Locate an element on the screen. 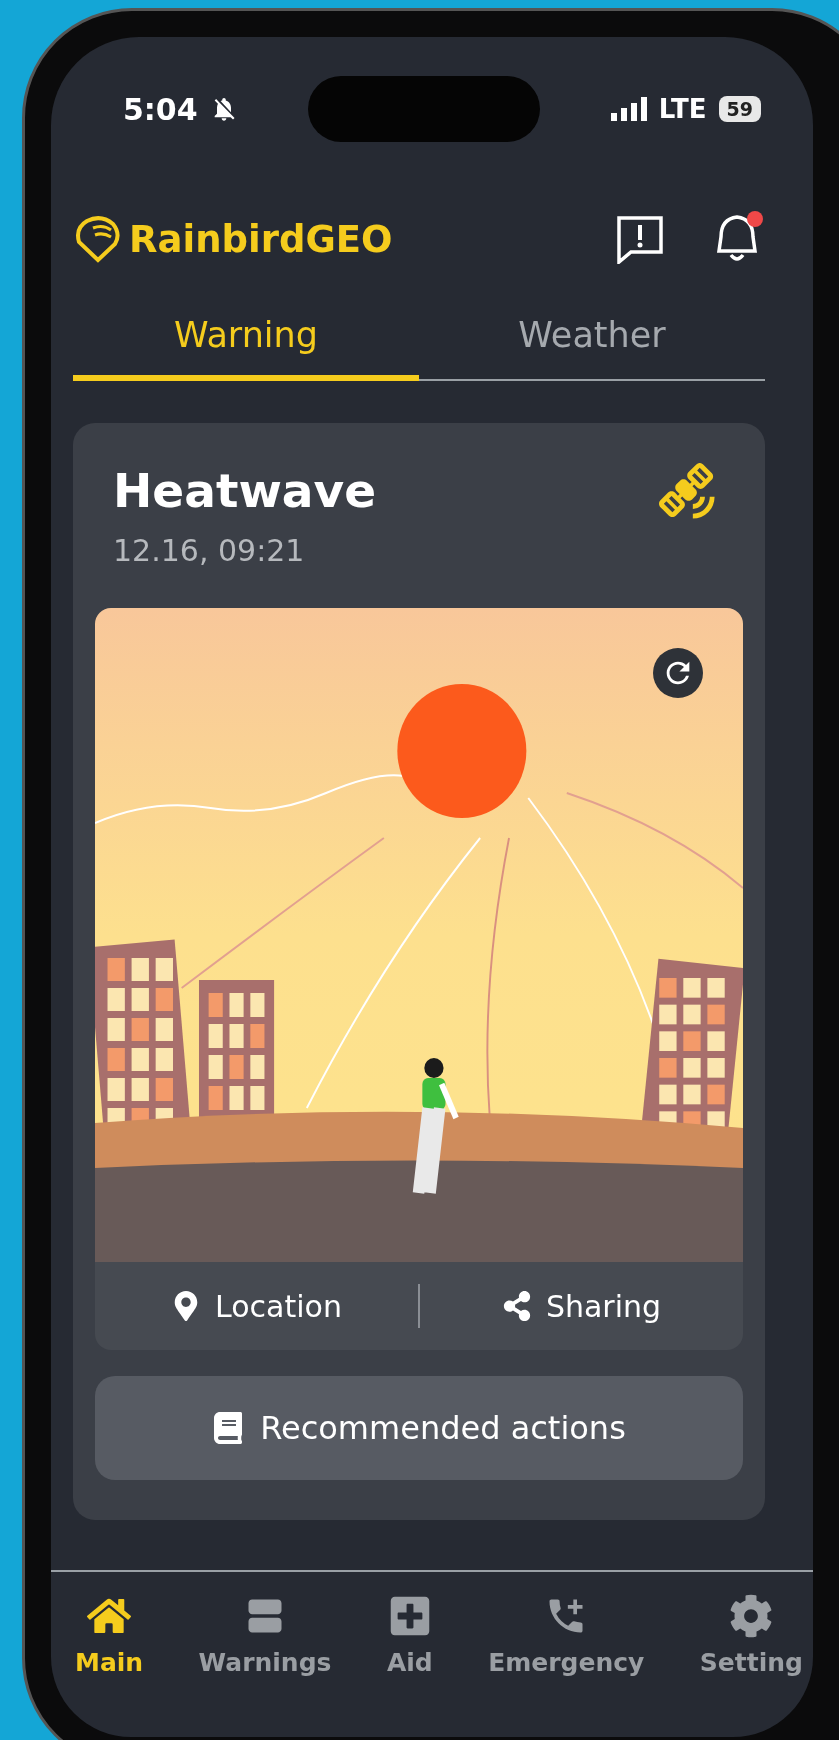 Image resolution: width=839 pixels, height=1740 pixels. network-type: LTE is located at coordinates (682, 109).